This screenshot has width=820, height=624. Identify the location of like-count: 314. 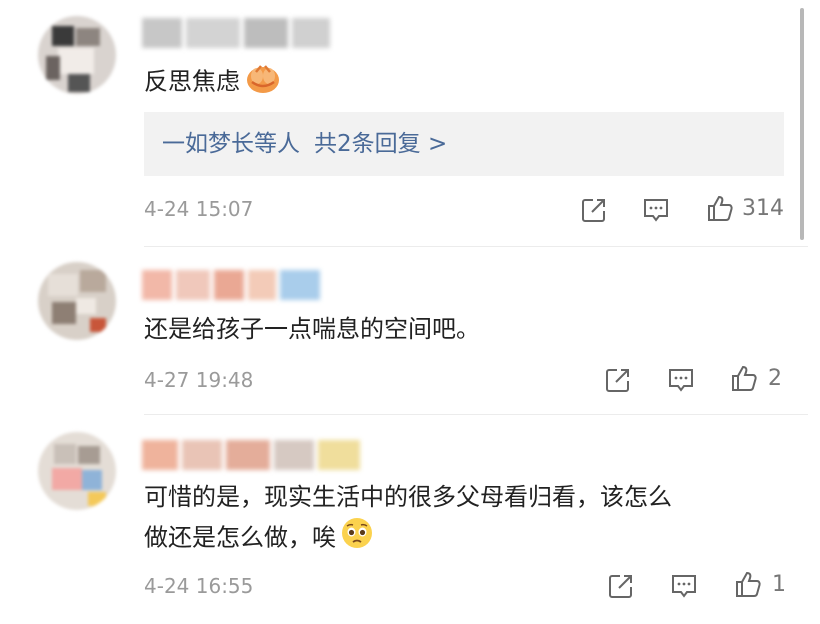
(763, 208).